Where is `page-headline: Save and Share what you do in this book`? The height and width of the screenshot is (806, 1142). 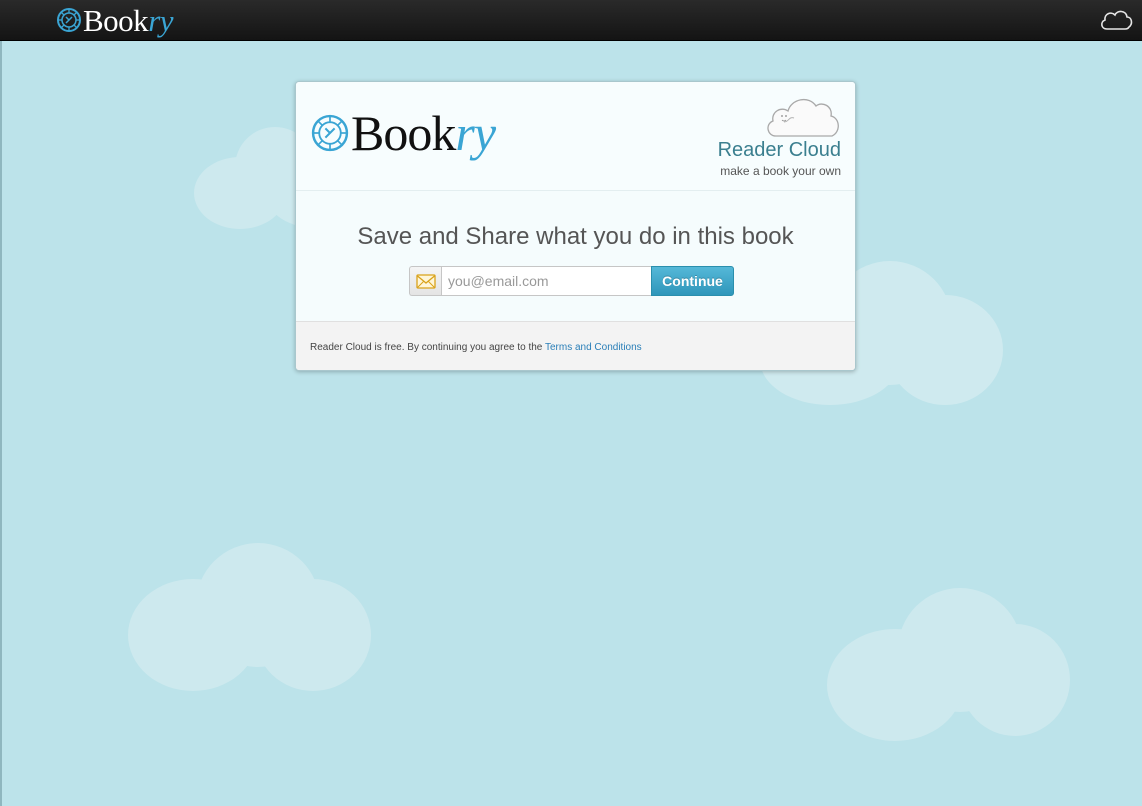
page-headline: Save and Share what you do in this book is located at coordinates (575, 236).